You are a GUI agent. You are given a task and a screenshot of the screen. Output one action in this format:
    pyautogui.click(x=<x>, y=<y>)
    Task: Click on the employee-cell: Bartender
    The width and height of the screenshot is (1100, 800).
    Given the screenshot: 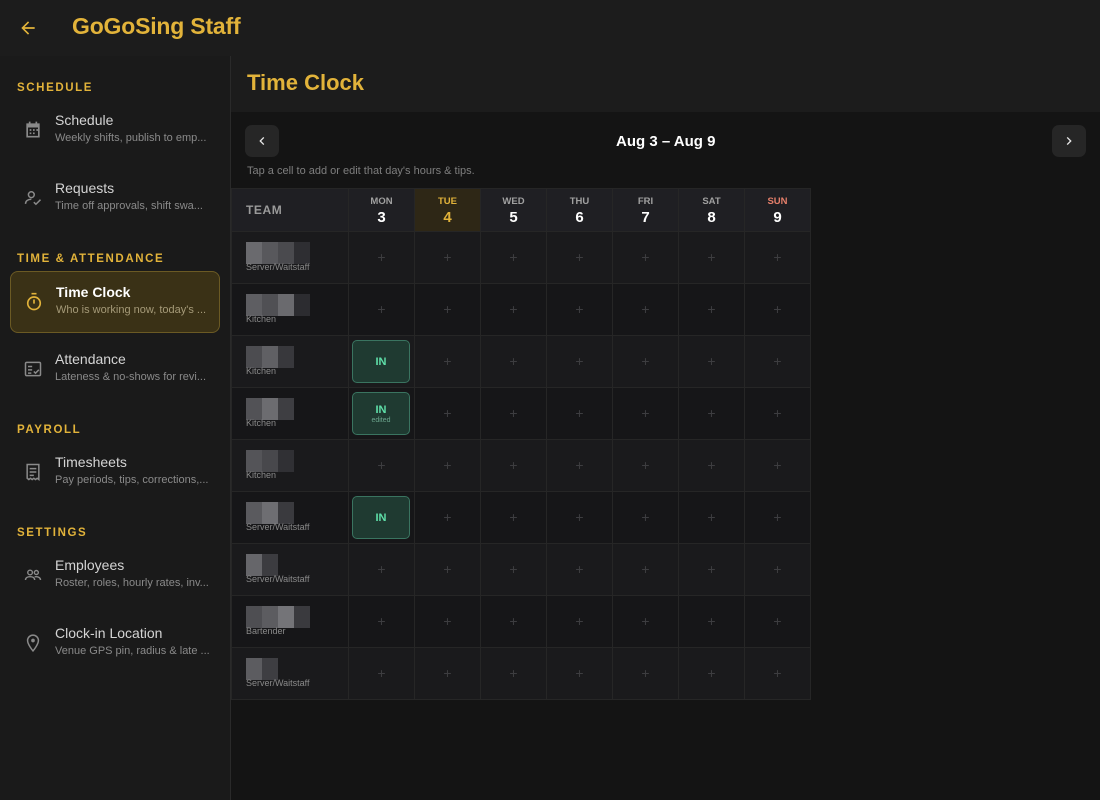 What is the action you would take?
    pyautogui.click(x=290, y=621)
    